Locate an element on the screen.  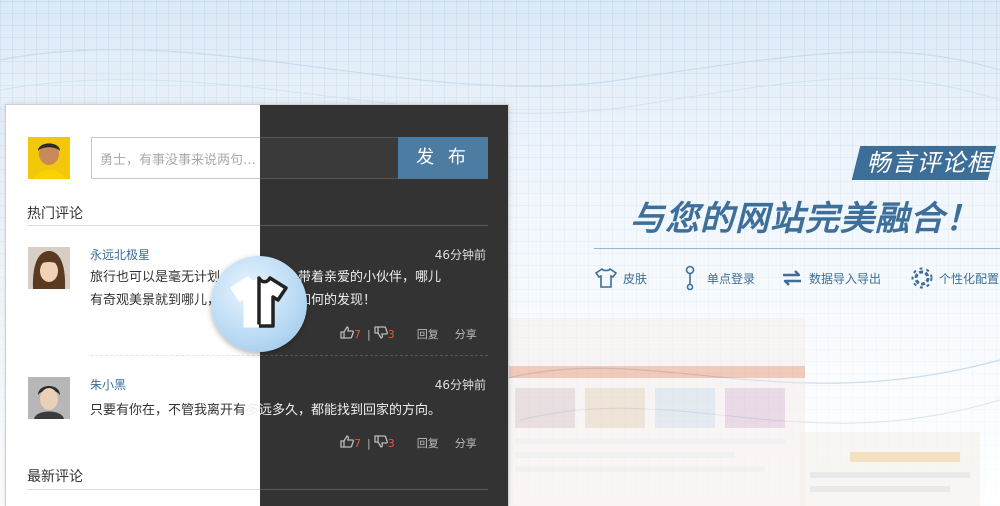
feature-single-sign-on: 单点登录 is located at coordinates (715, 278).